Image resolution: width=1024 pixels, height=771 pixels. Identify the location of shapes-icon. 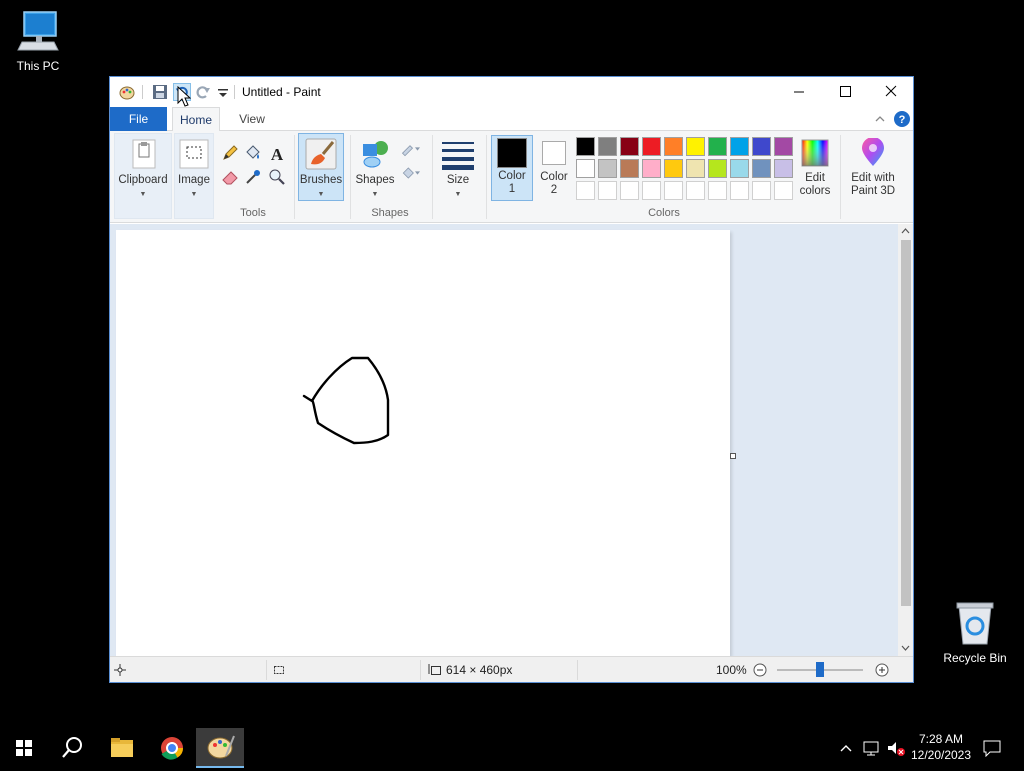
(375, 154).